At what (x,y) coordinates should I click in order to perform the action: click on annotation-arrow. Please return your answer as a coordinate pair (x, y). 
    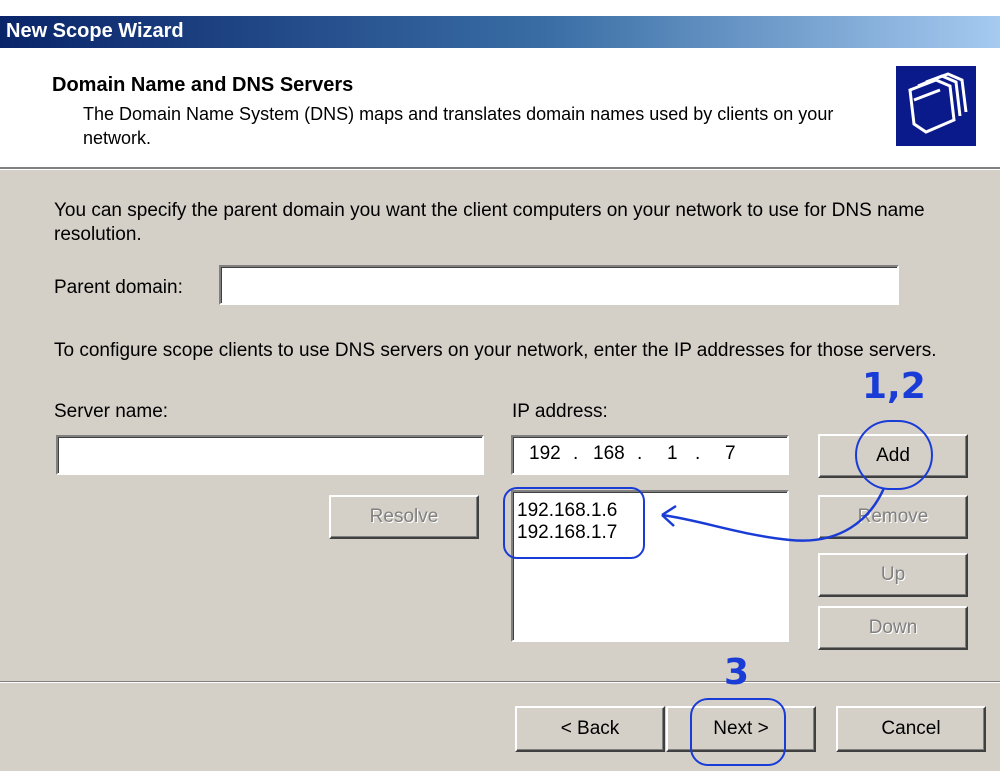
    Looking at the image, I should click on (773, 514).